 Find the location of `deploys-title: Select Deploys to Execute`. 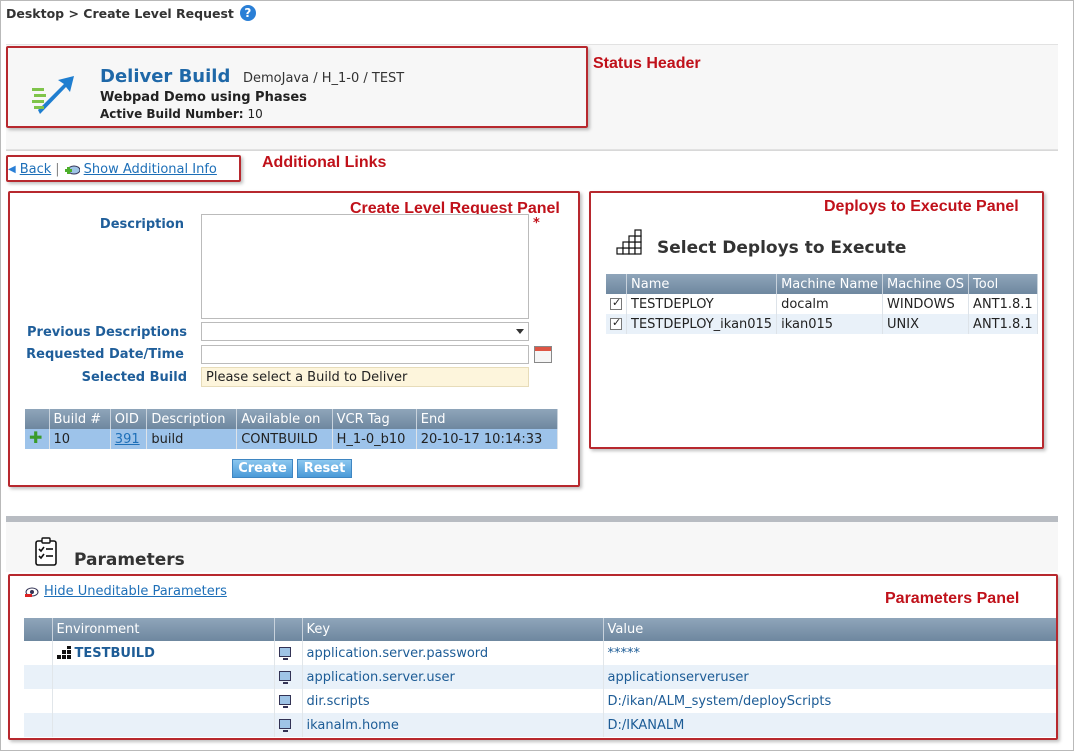

deploys-title: Select Deploys to Execute is located at coordinates (782, 248).